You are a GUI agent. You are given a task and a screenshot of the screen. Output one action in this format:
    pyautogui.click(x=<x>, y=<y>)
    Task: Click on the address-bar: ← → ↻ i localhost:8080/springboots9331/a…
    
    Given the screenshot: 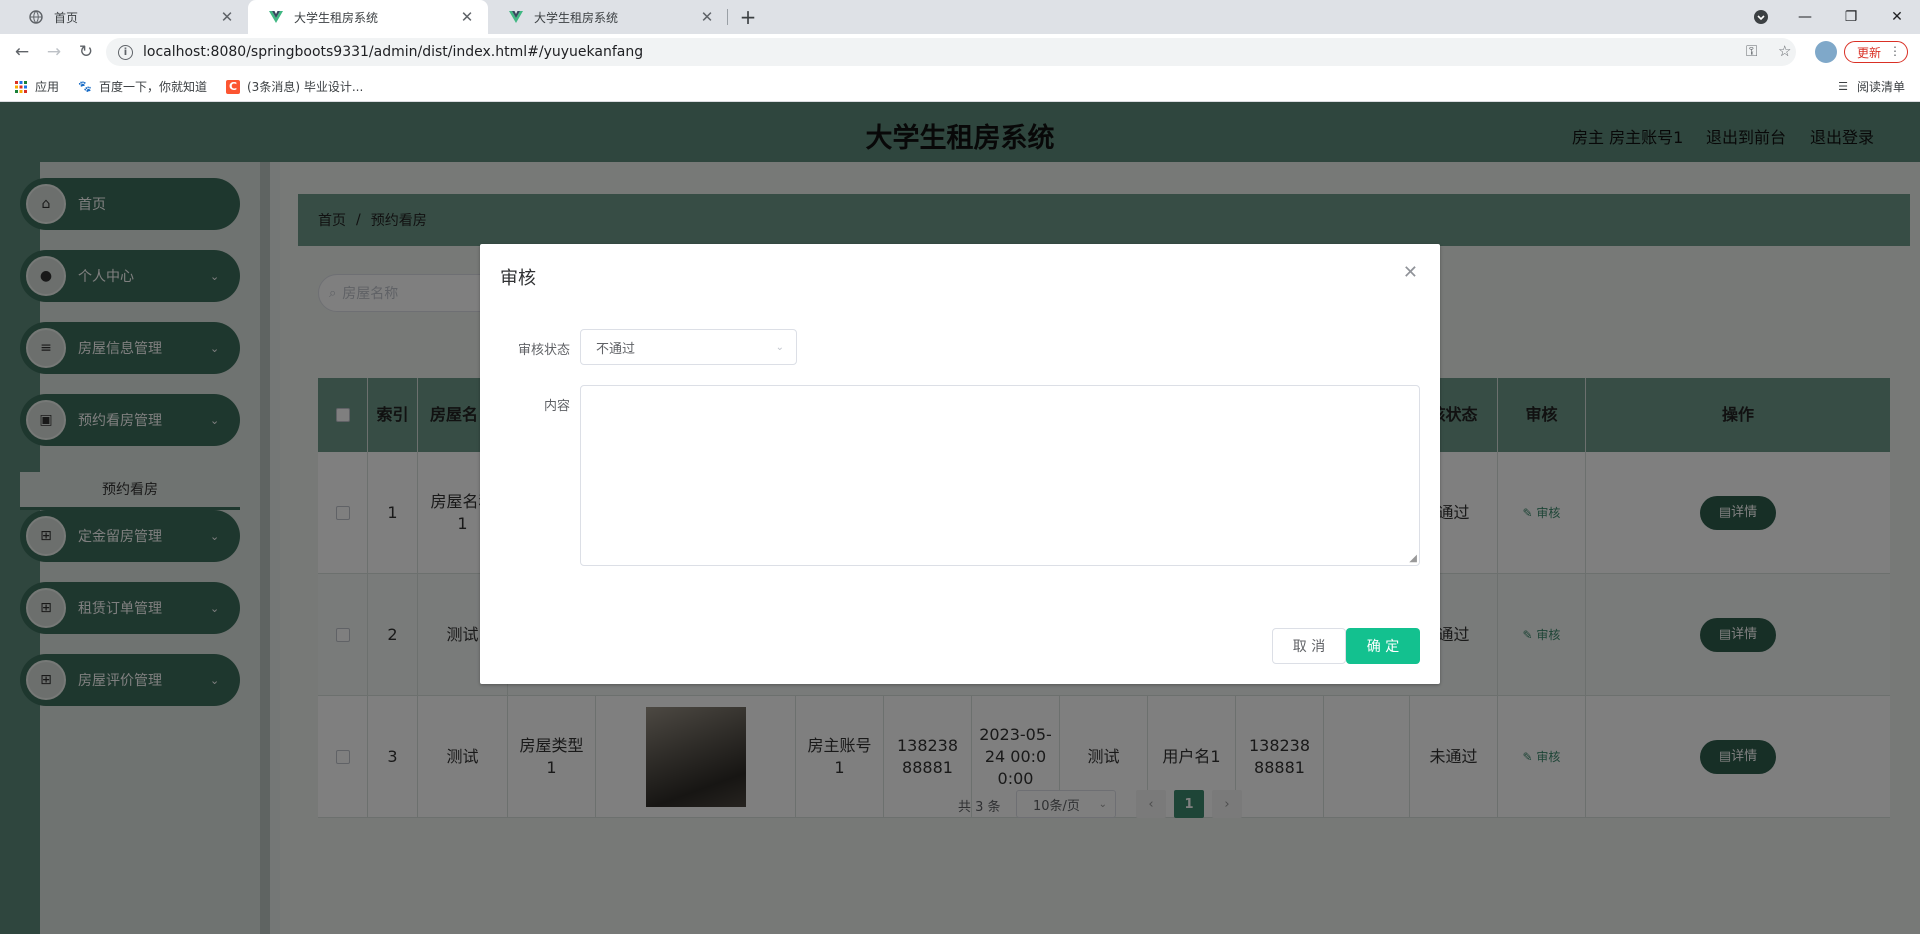 What is the action you would take?
    pyautogui.click(x=960, y=52)
    